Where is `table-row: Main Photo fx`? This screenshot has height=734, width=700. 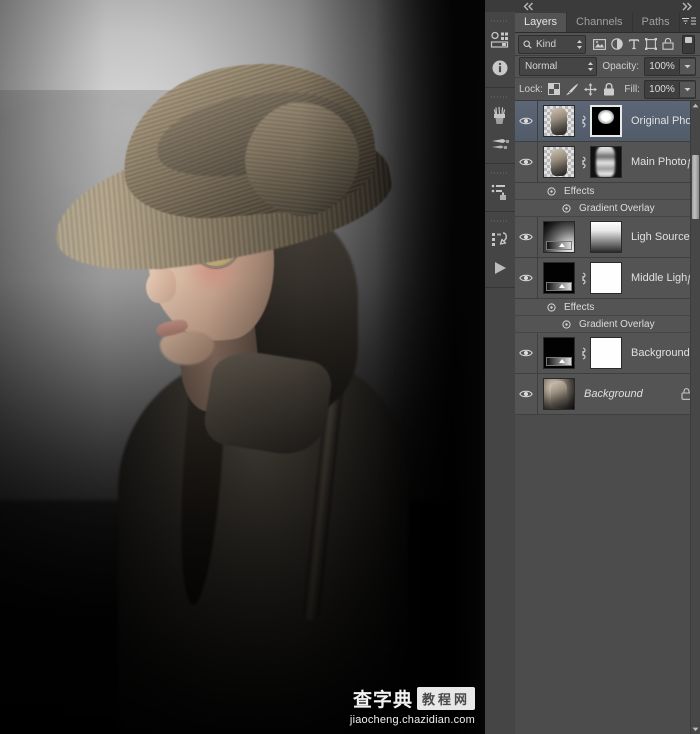 table-row: Main Photo fx is located at coordinates (607, 162).